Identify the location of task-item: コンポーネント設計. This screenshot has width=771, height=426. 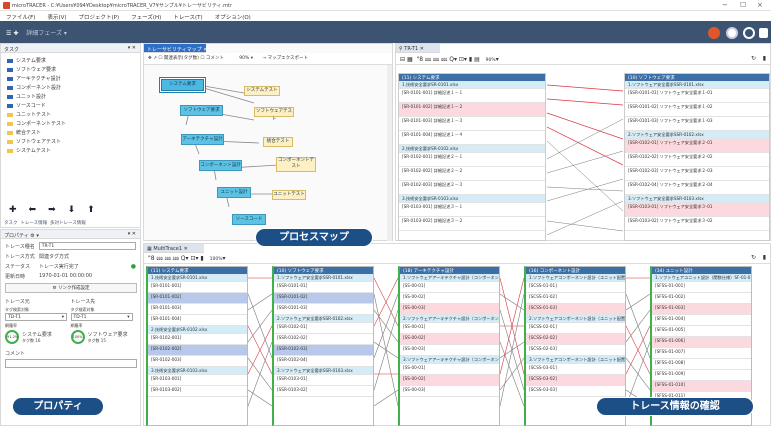
(70, 87).